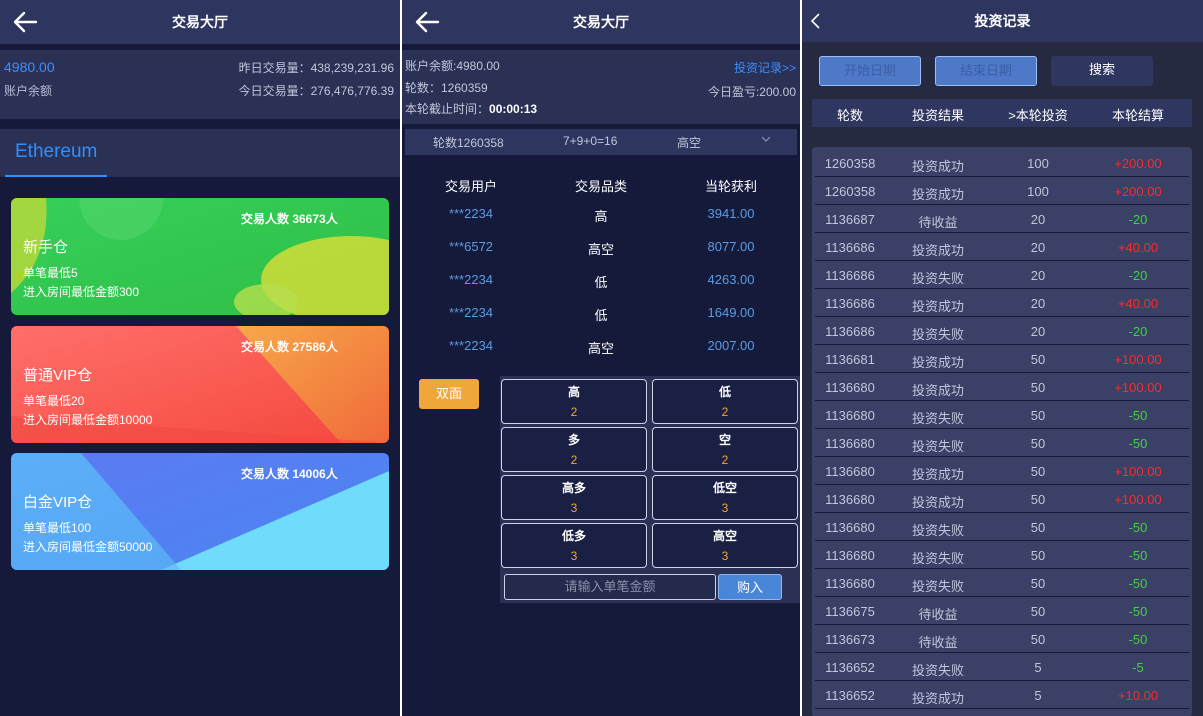 Image resolution: width=1203 pixels, height=716 pixels. Describe the element at coordinates (601, 186) in the screenshot. I see `trade-table-header: 交易用户 交易品类 当轮获利` at that location.